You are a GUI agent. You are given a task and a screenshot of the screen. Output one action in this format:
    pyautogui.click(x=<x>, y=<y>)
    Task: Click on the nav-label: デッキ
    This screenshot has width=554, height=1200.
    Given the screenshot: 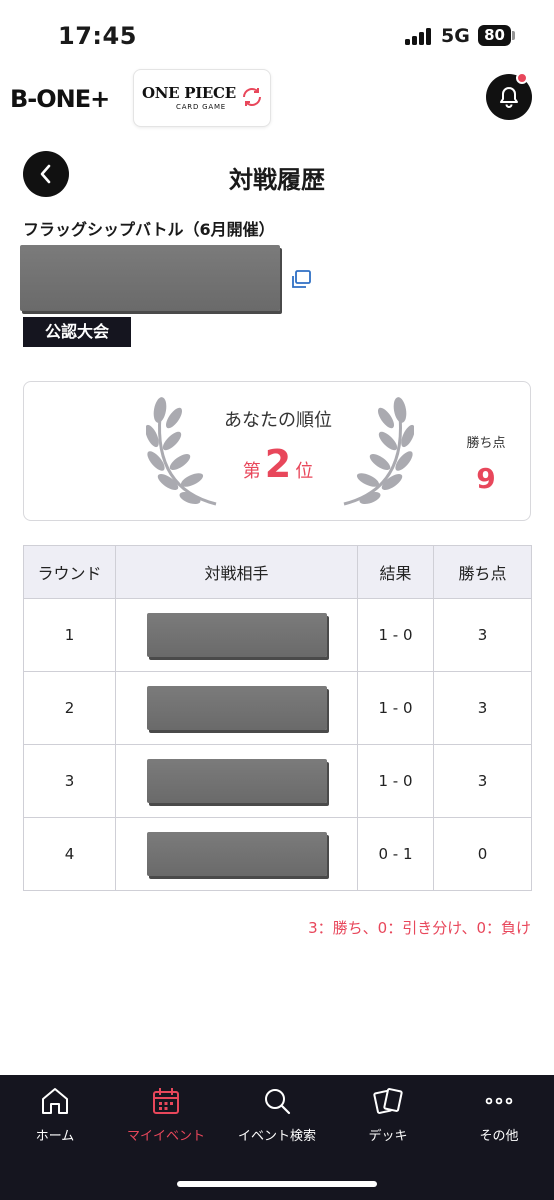 What is the action you would take?
    pyautogui.click(x=388, y=1136)
    